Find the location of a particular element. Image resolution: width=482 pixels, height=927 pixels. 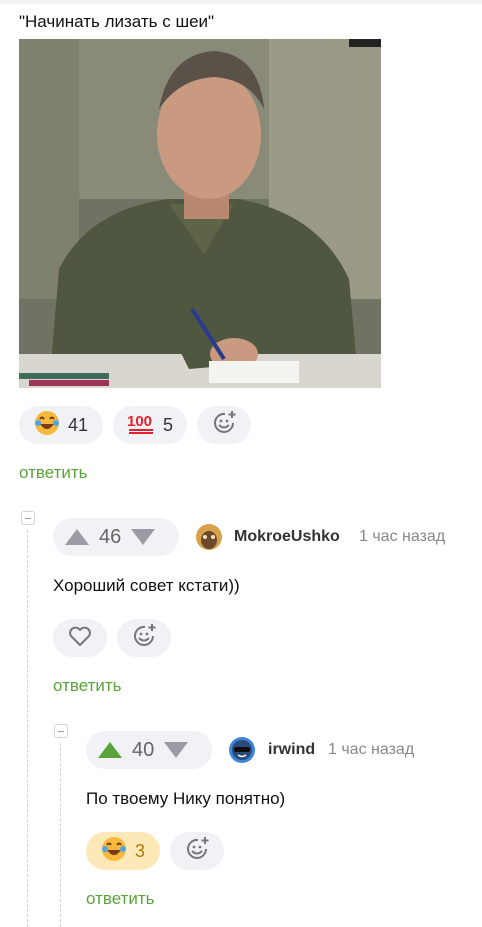

username: MokroeUshko is located at coordinates (287, 537).